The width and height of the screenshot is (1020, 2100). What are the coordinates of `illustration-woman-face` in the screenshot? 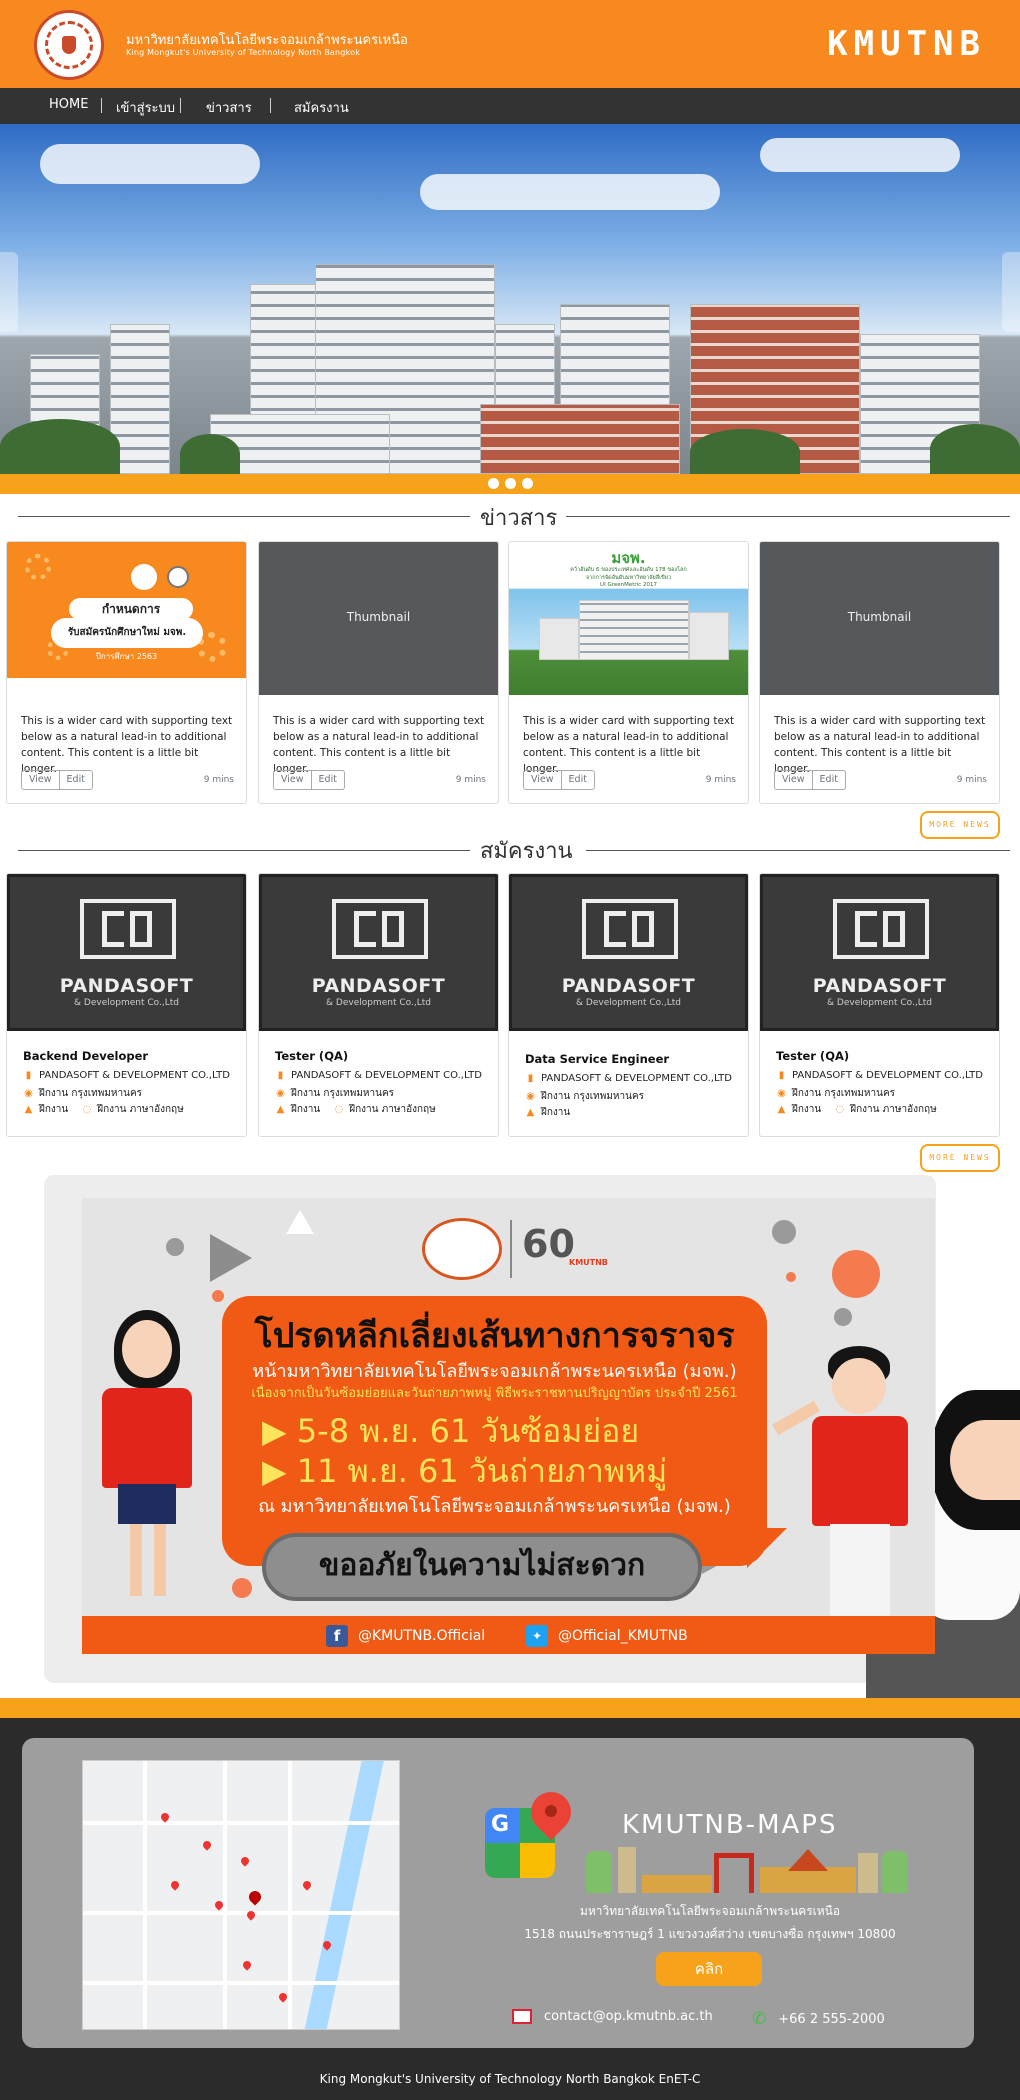 It's located at (985, 1460).